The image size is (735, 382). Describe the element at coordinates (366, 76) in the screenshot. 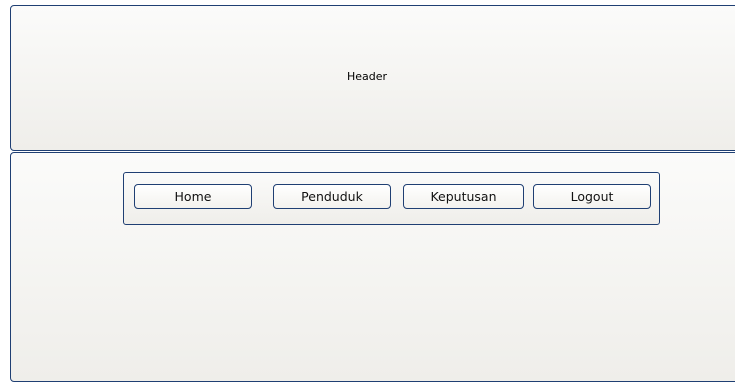

I see `header-label: Header` at that location.